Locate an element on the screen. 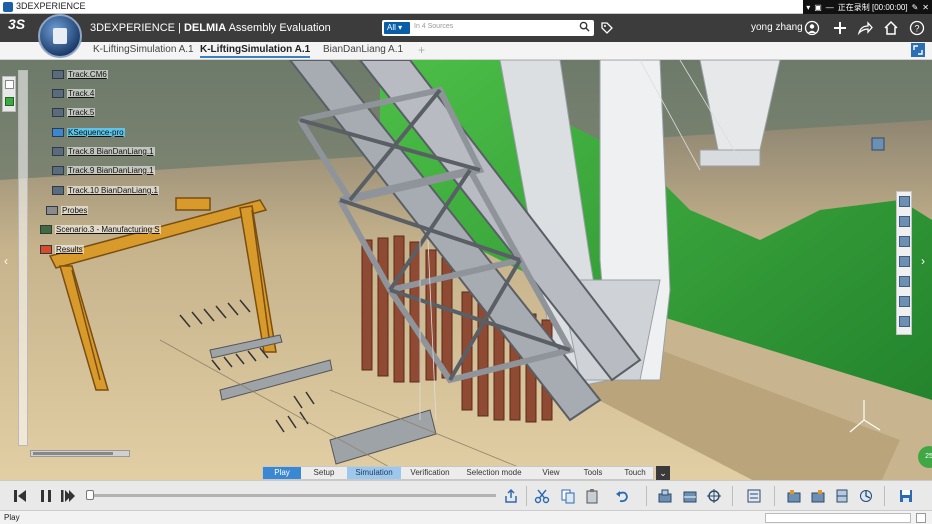  tree-item-results: Results is located at coordinates (62, 249).